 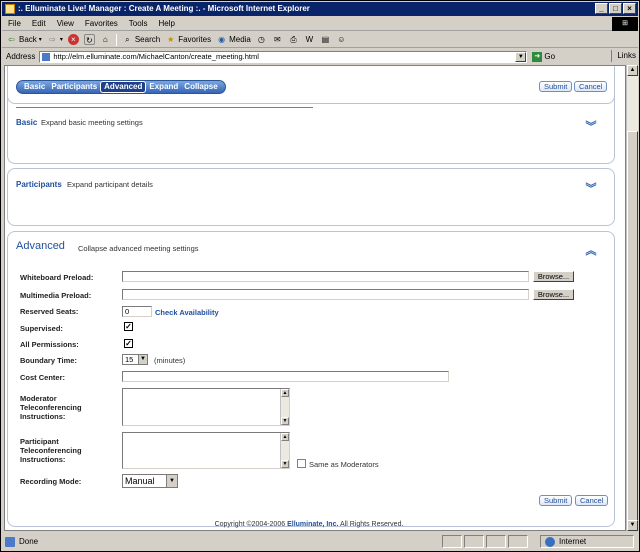 What do you see at coordinates (592, 500) in the screenshot?
I see `cancel-button-bottom: Cancel` at bounding box center [592, 500].